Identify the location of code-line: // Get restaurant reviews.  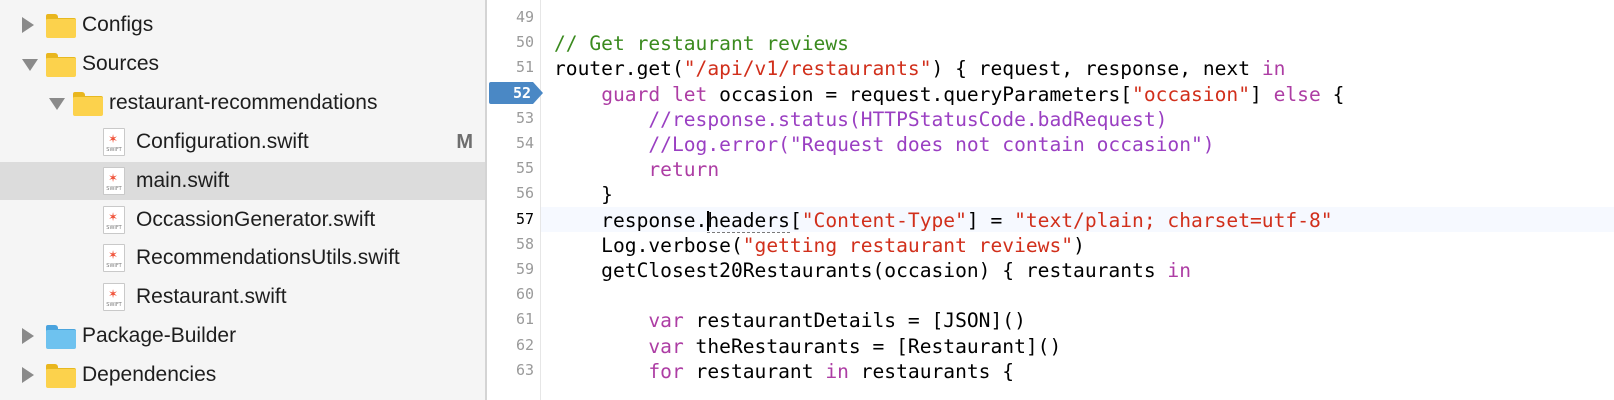
(701, 43).